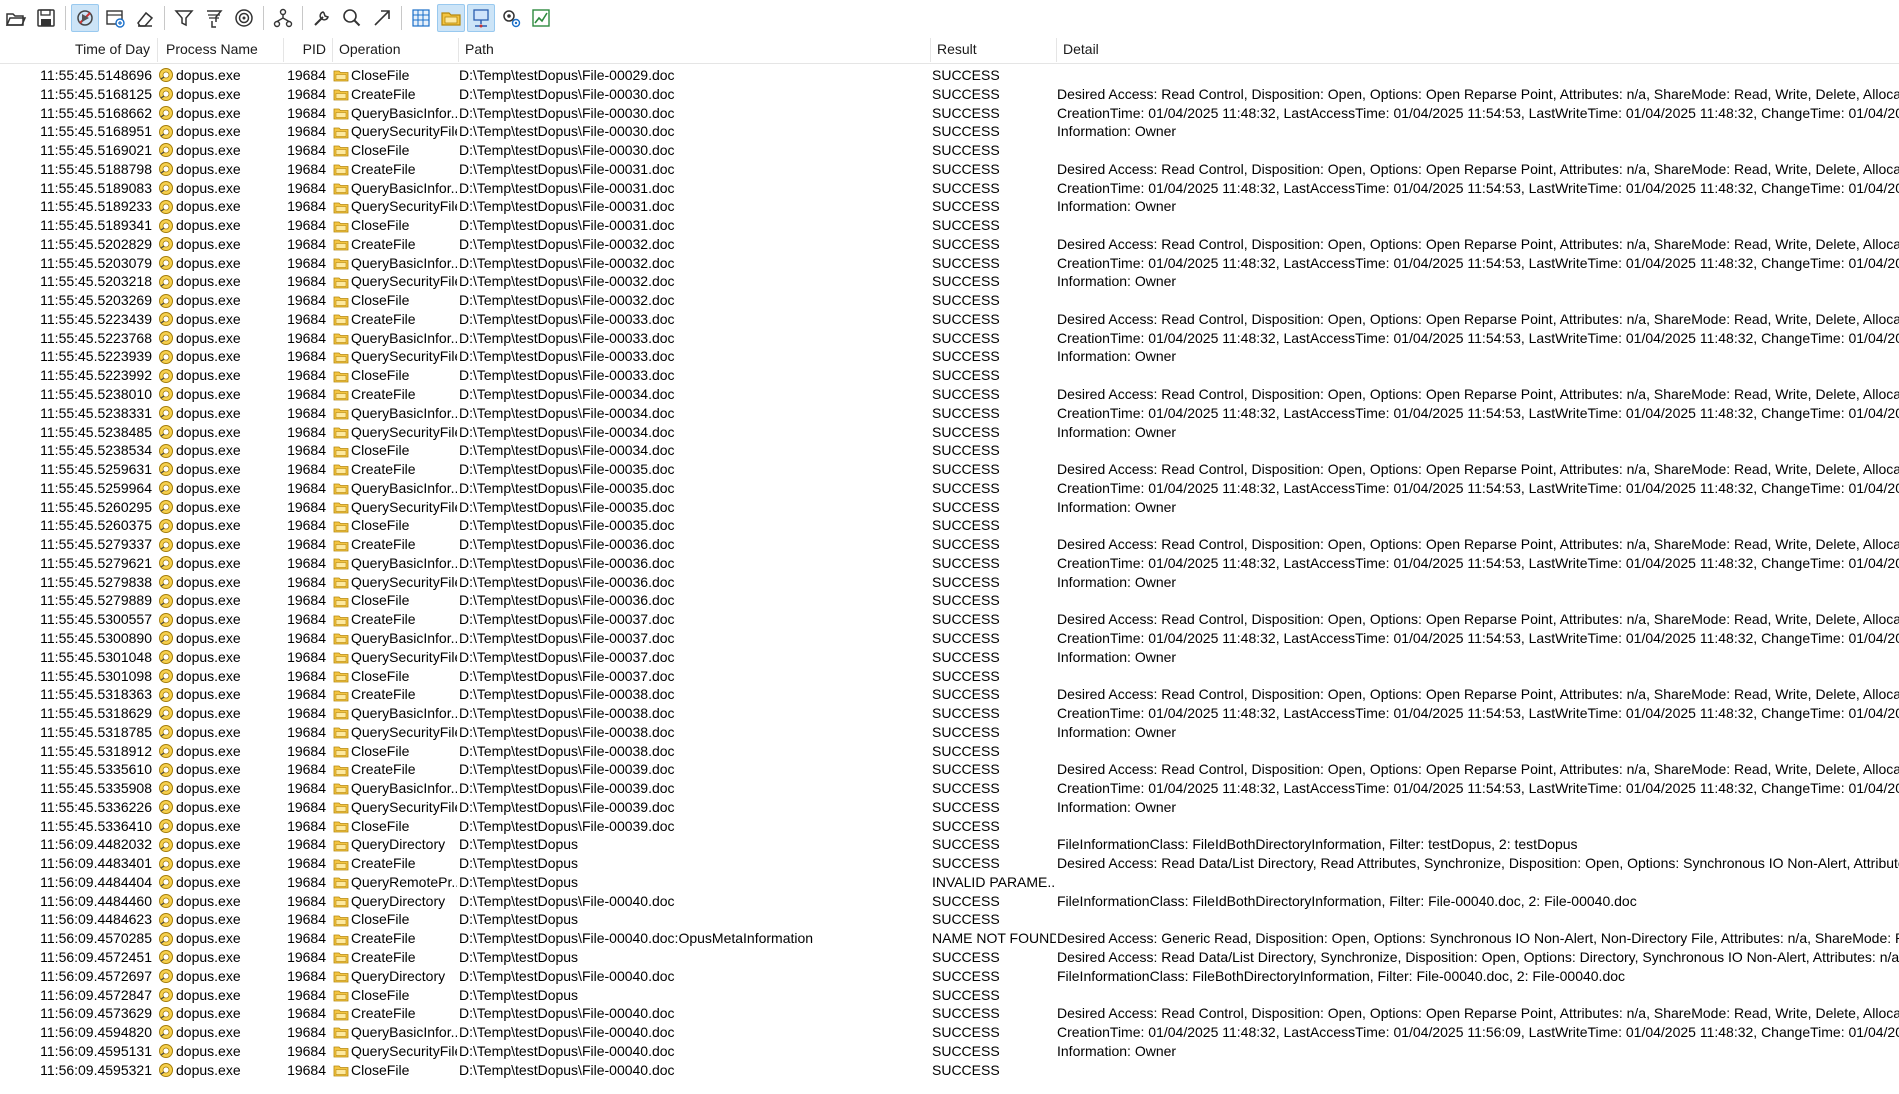 The height and width of the screenshot is (1094, 1899). I want to click on operation-name: CreateFile, so click(383, 394).